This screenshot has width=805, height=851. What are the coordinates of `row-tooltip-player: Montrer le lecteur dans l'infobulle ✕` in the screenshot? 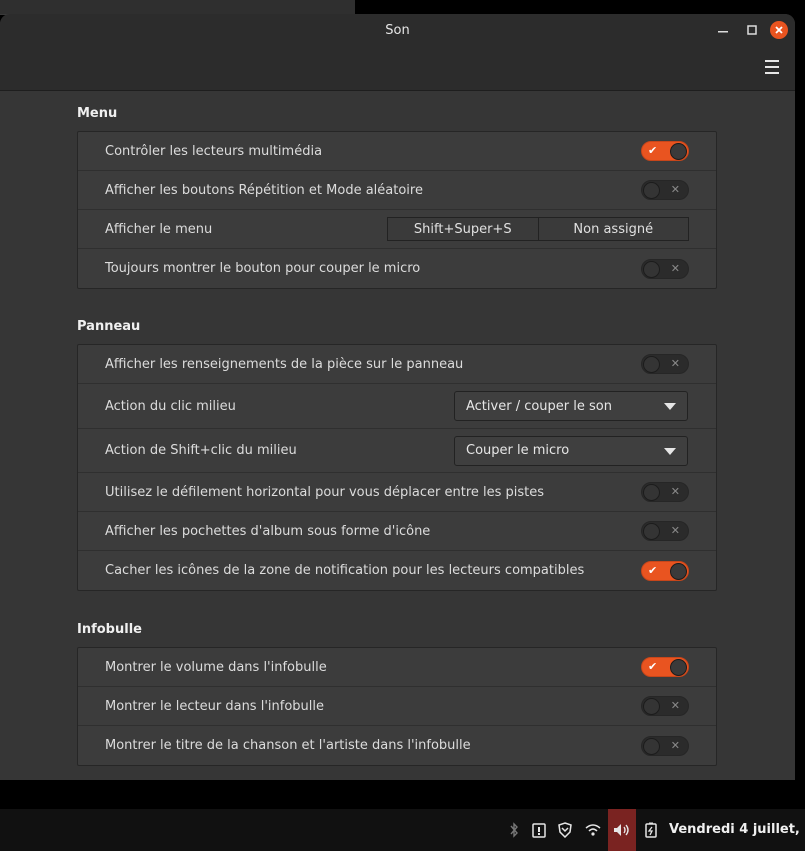 It's located at (397, 706).